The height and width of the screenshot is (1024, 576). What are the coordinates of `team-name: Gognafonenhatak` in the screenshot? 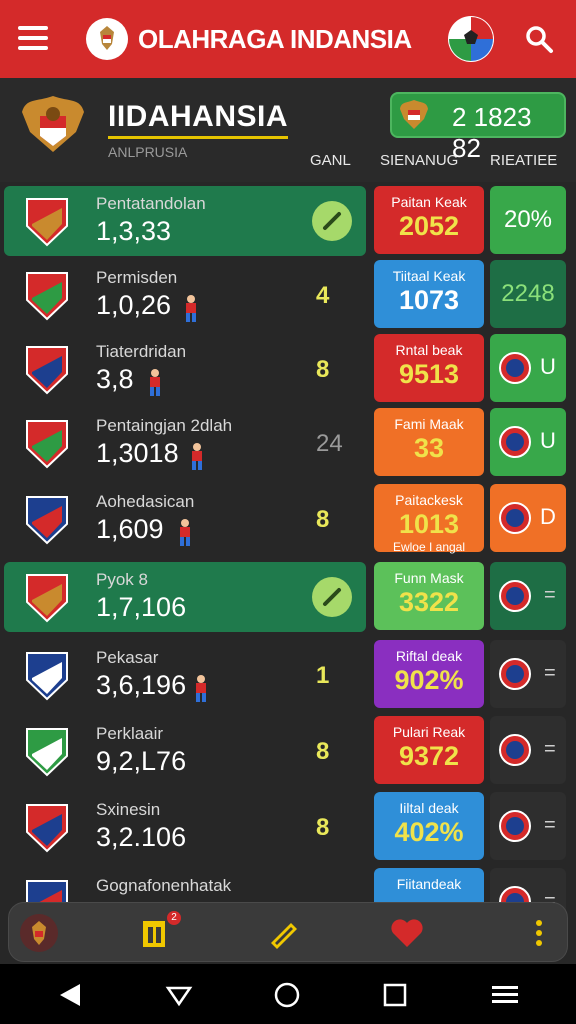 It's located at (164, 885).